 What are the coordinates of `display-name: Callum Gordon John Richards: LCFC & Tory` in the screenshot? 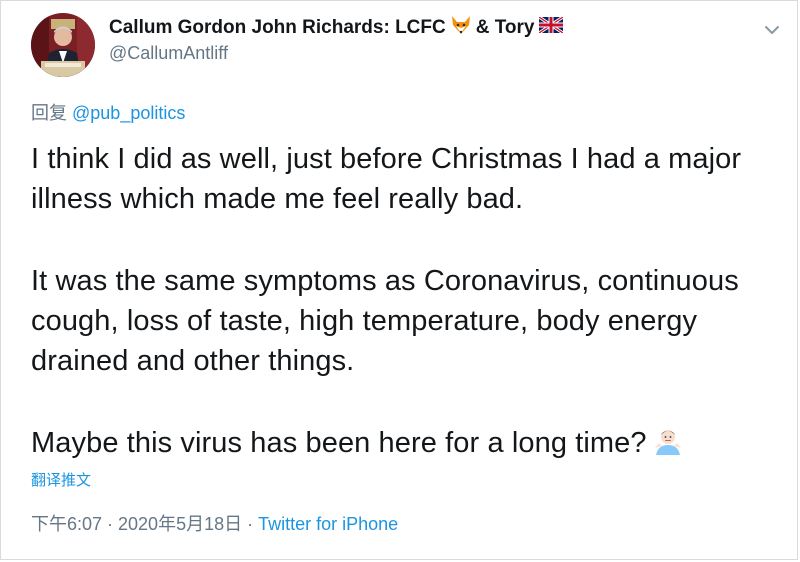 It's located at (338, 28).